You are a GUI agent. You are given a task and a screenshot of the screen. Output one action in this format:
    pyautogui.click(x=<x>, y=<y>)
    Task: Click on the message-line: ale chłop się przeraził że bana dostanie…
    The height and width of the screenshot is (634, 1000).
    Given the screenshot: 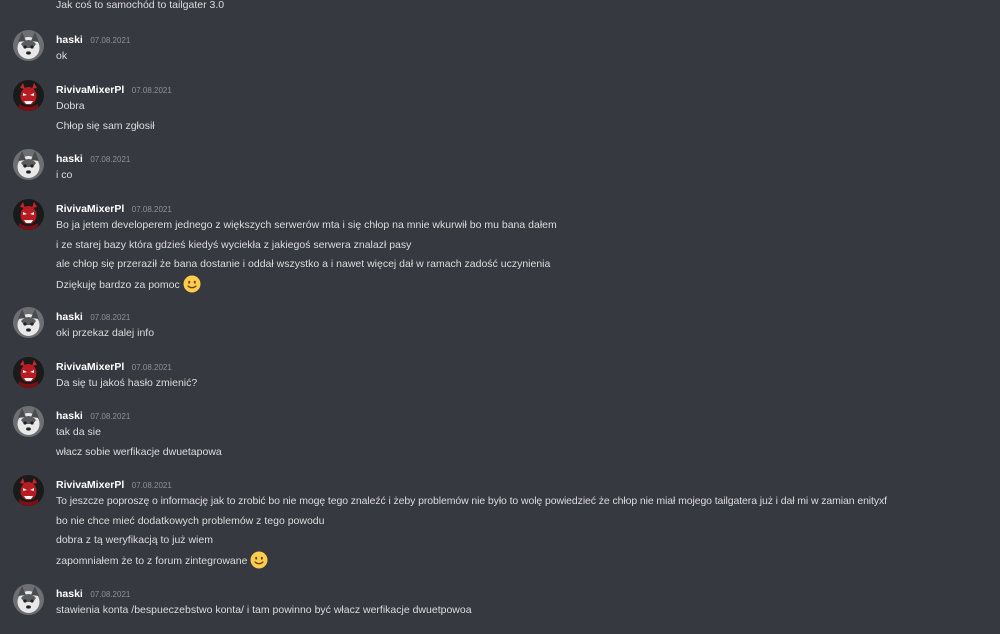 What is the action you would take?
    pyautogui.click(x=303, y=264)
    